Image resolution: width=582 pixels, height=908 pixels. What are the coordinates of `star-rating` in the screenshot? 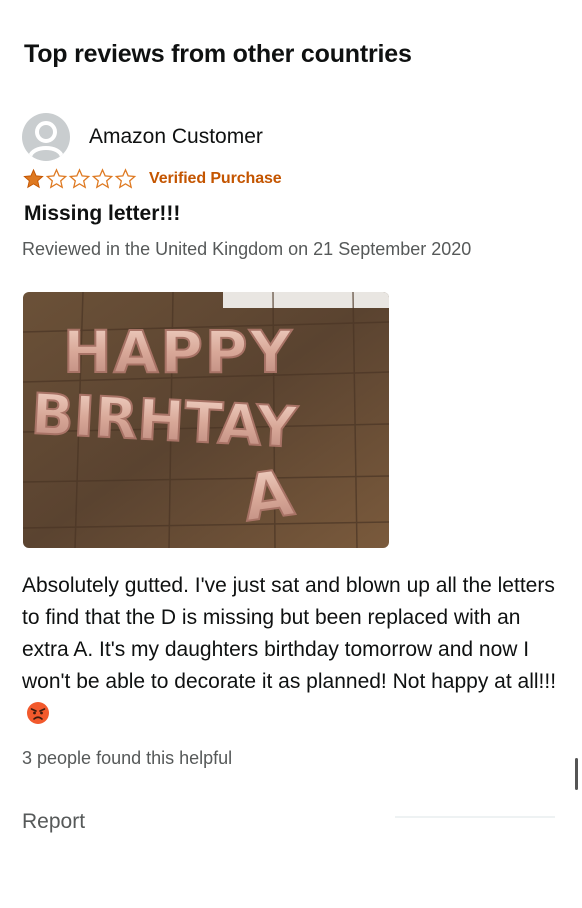 It's located at (79, 179).